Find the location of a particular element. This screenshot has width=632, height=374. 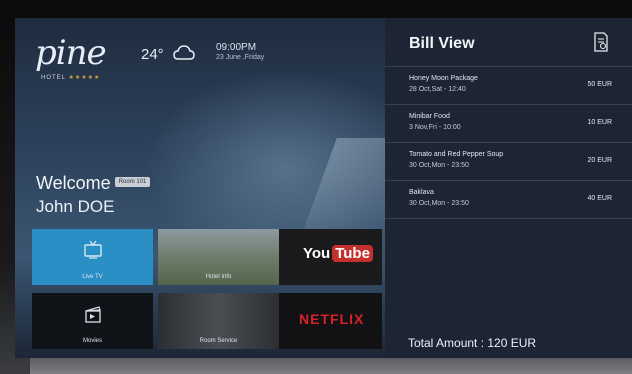

guest-name: John DOE is located at coordinates (75, 206).